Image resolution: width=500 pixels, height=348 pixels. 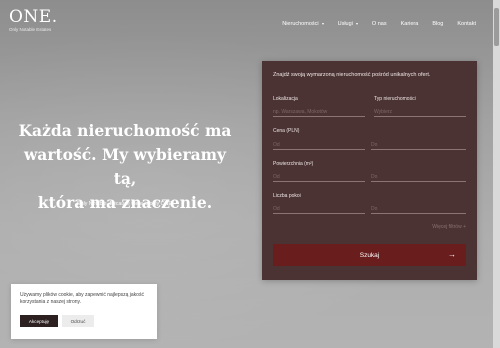 I want to click on nav-label: O nas, so click(x=379, y=24).